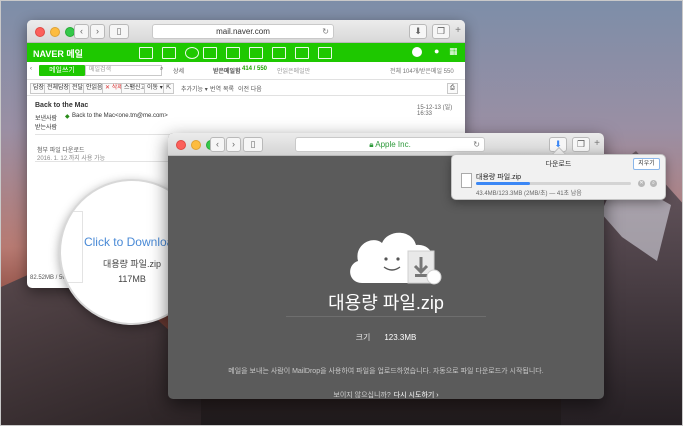 The height and width of the screenshot is (426, 683). I want to click on notification-icon: ●, so click(436, 51).